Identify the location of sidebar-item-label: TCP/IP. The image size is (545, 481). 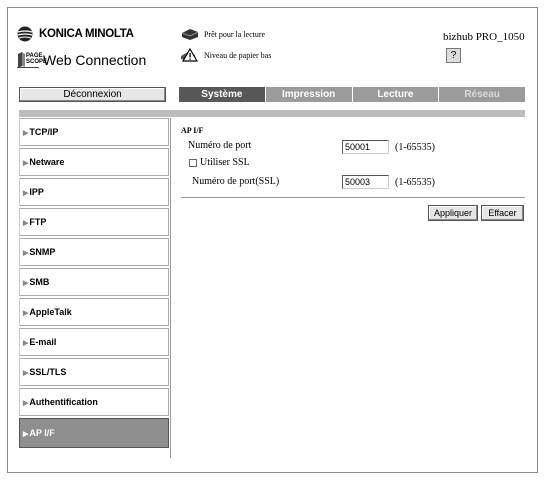
(44, 132).